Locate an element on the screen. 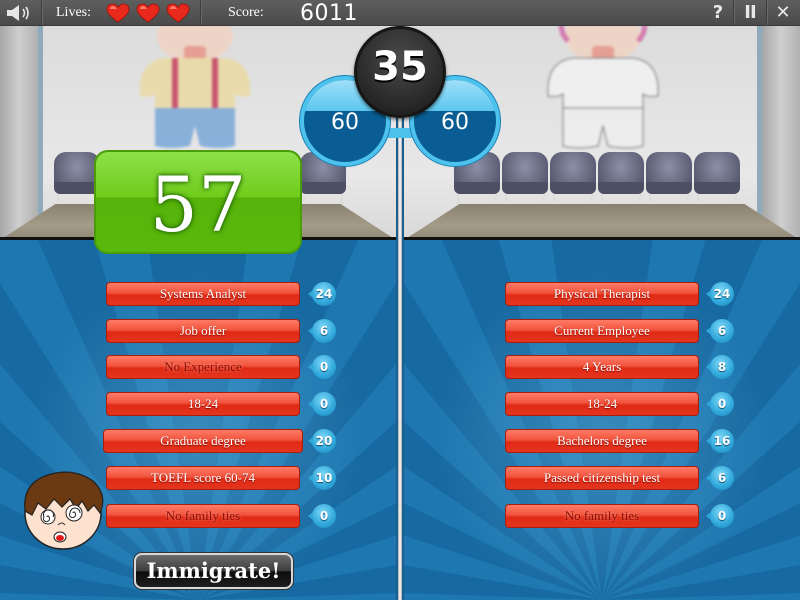 The width and height of the screenshot is (800, 600). right-attribute-pill: Passed citizenship test is located at coordinates (602, 478).